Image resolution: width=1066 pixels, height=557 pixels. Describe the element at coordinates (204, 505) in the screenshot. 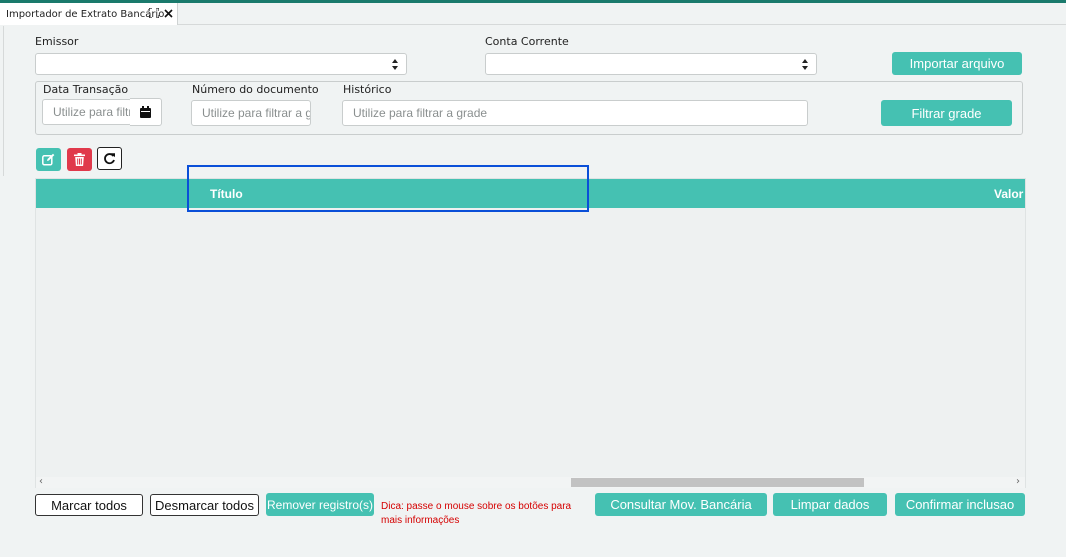

I see `unmark-all-button: Desmarcar todos` at that location.